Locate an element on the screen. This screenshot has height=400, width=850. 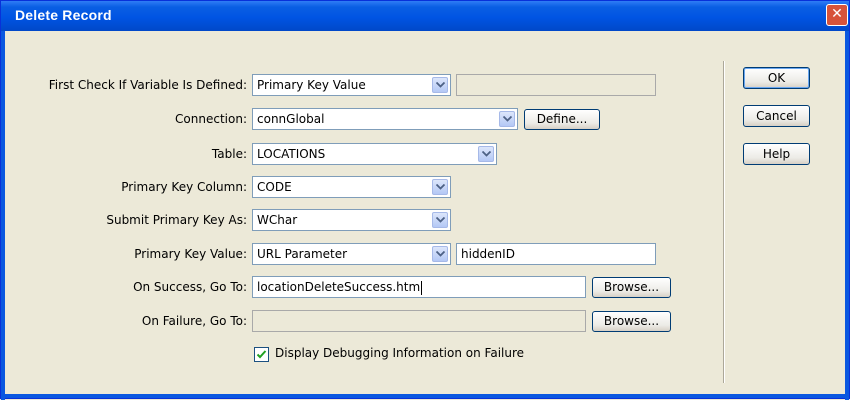
pk-value-select: URL Parameter is located at coordinates (351, 254).